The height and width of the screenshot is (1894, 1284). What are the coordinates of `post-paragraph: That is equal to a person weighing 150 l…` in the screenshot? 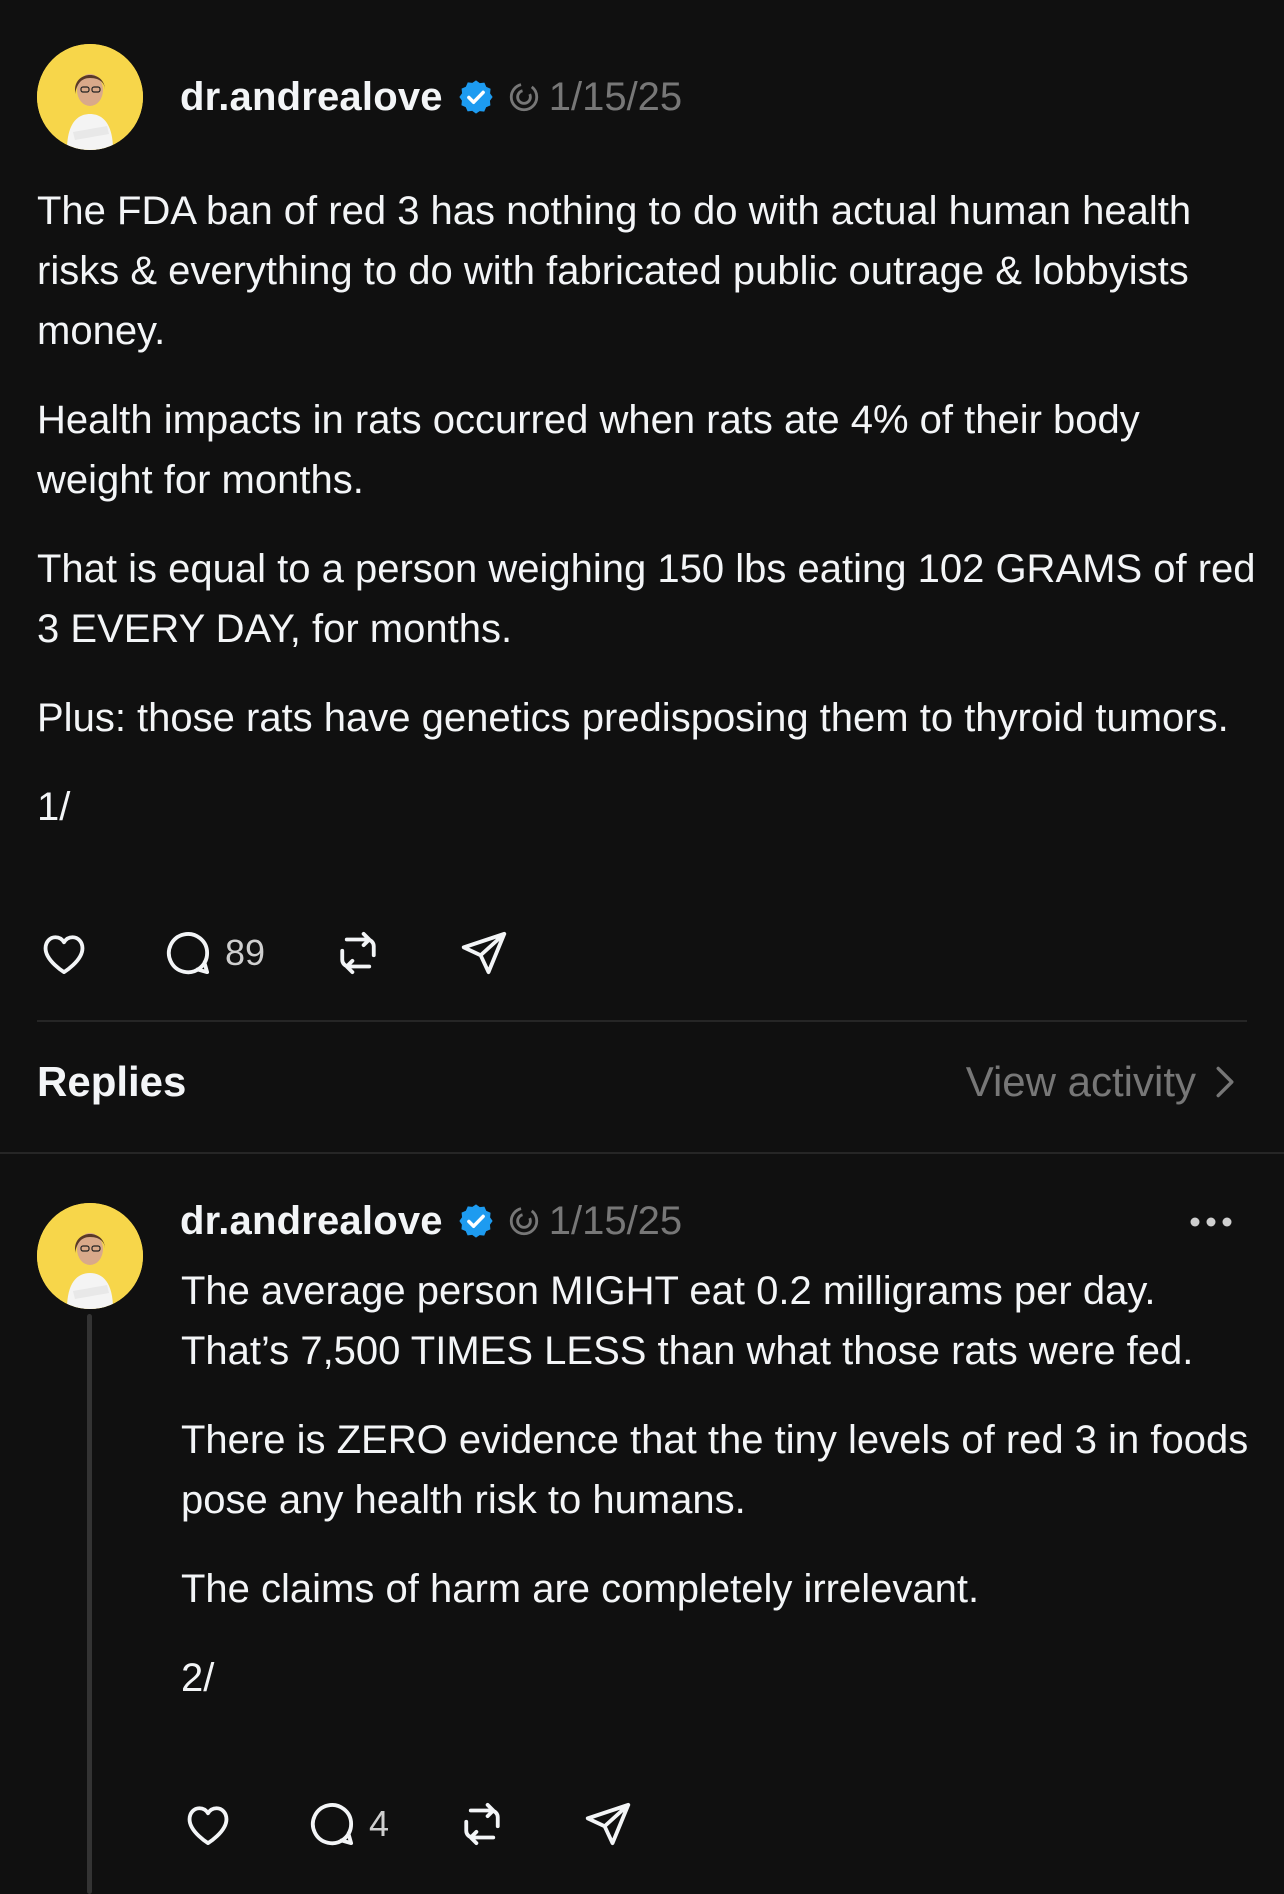 It's located at (646, 599).